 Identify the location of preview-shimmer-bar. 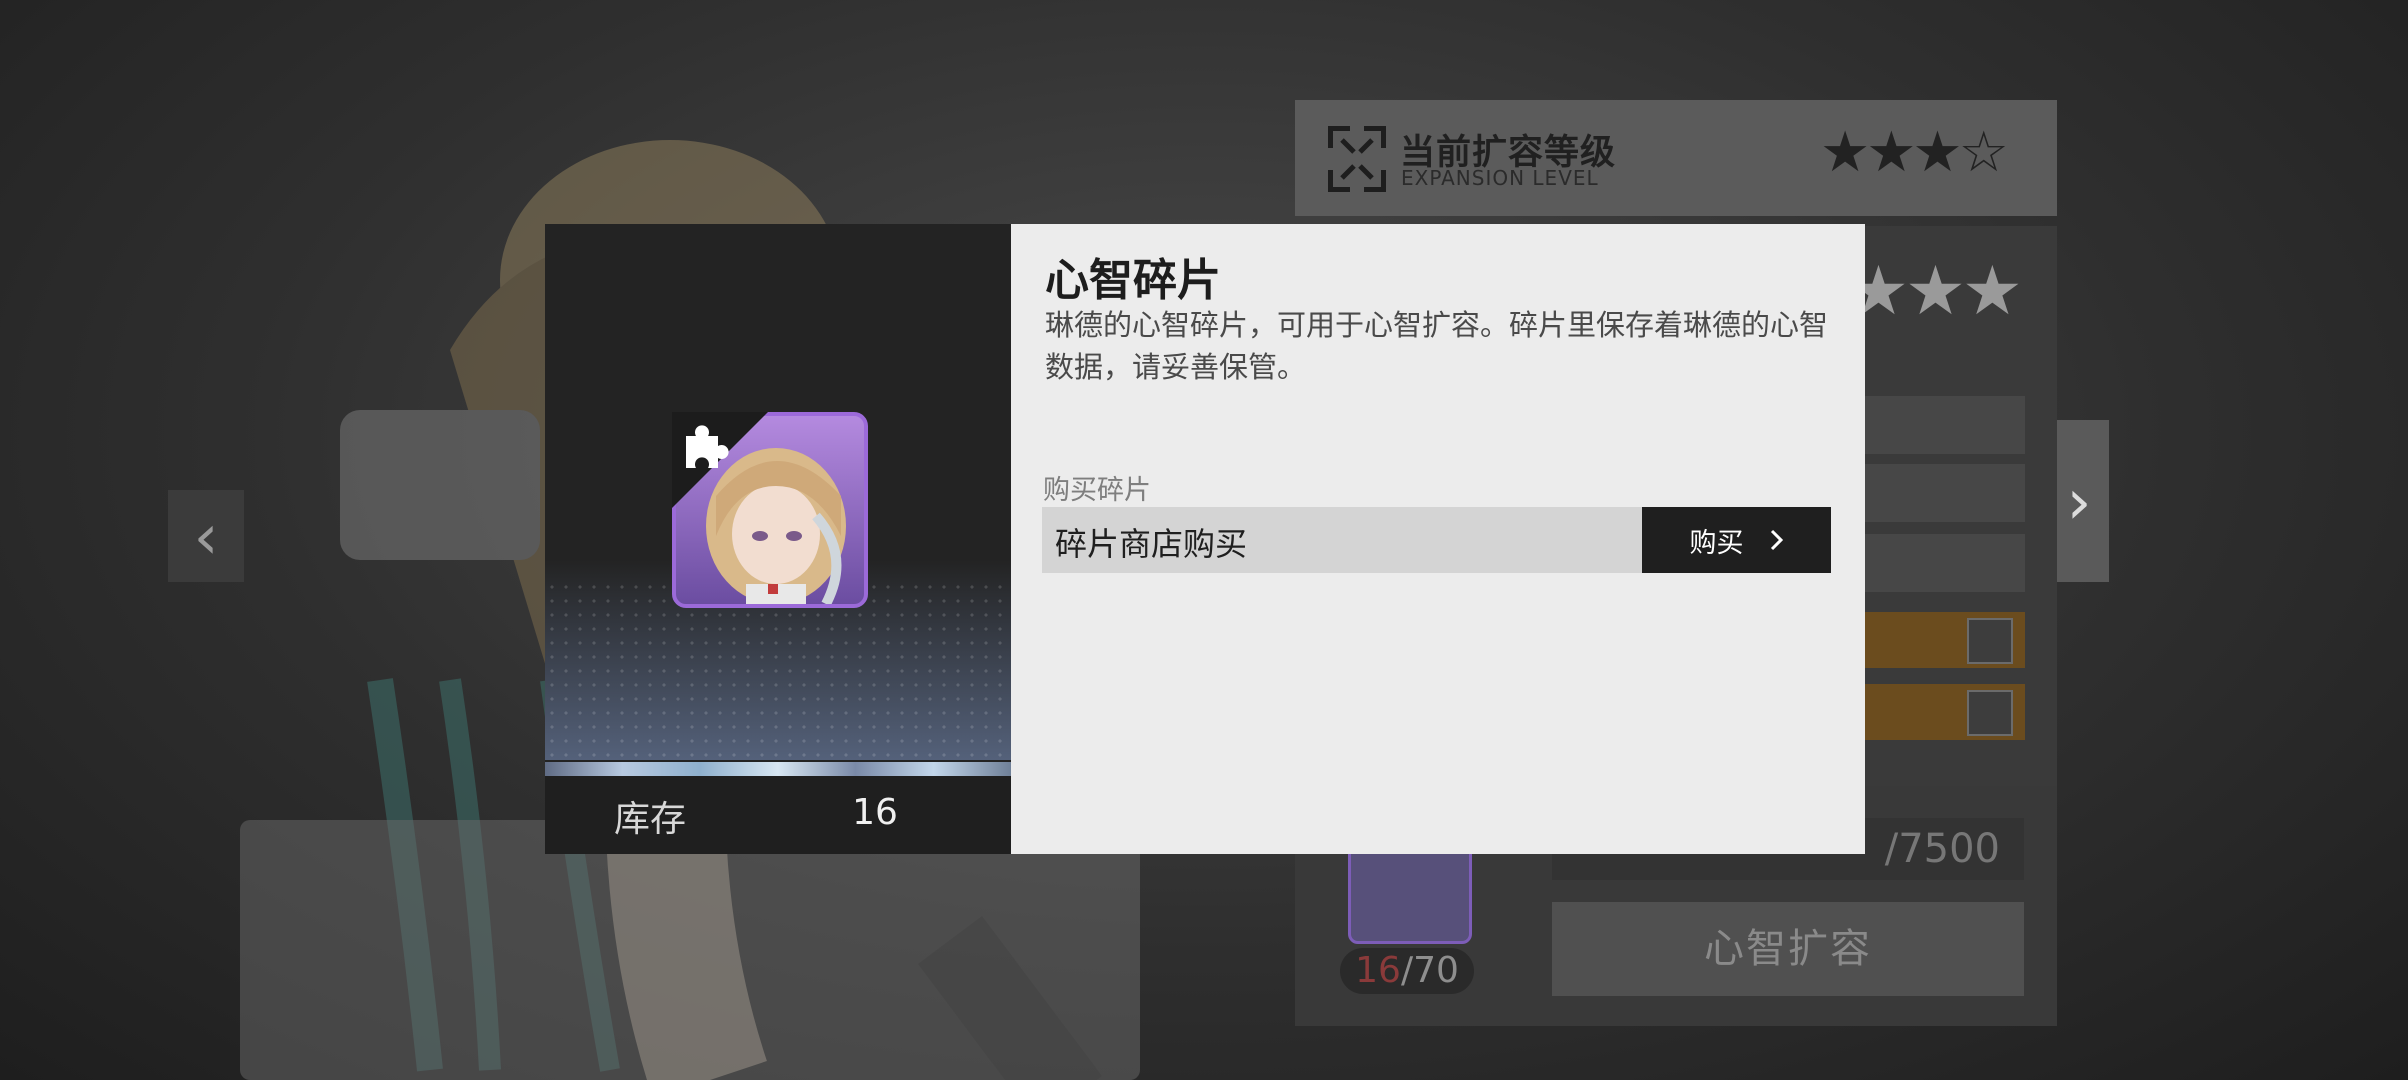
(778, 769).